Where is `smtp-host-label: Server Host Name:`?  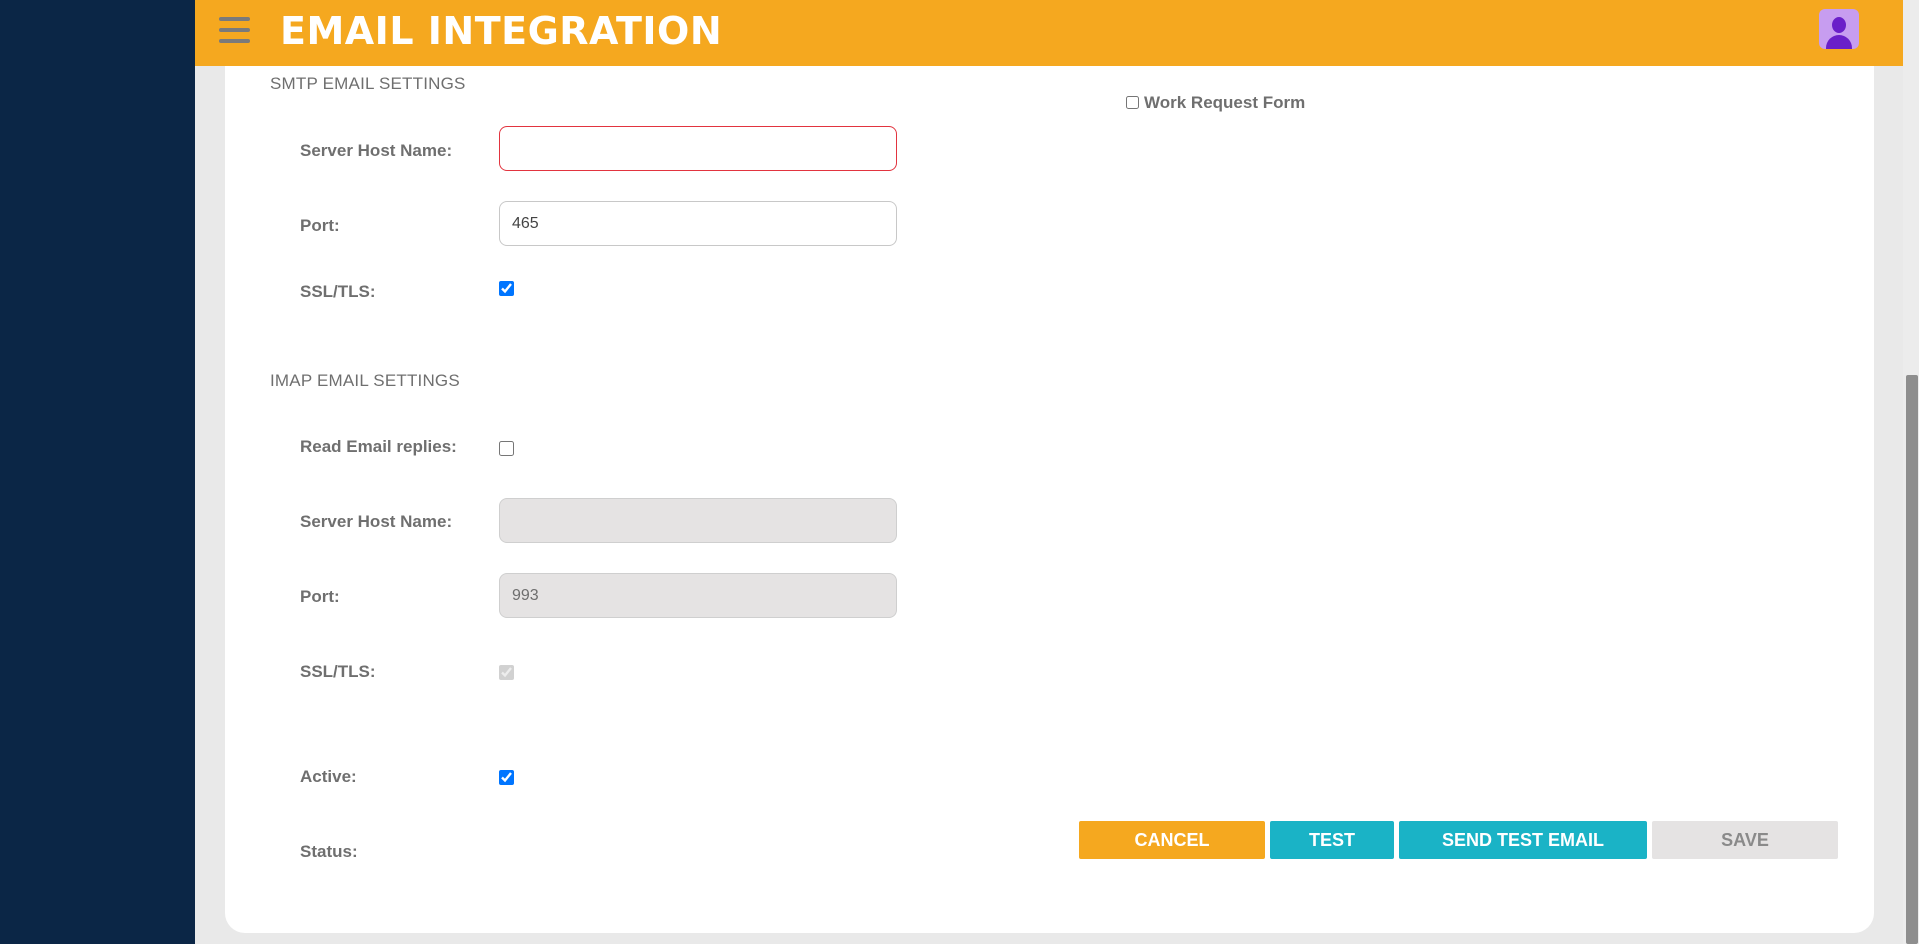 smtp-host-label: Server Host Name: is located at coordinates (376, 150).